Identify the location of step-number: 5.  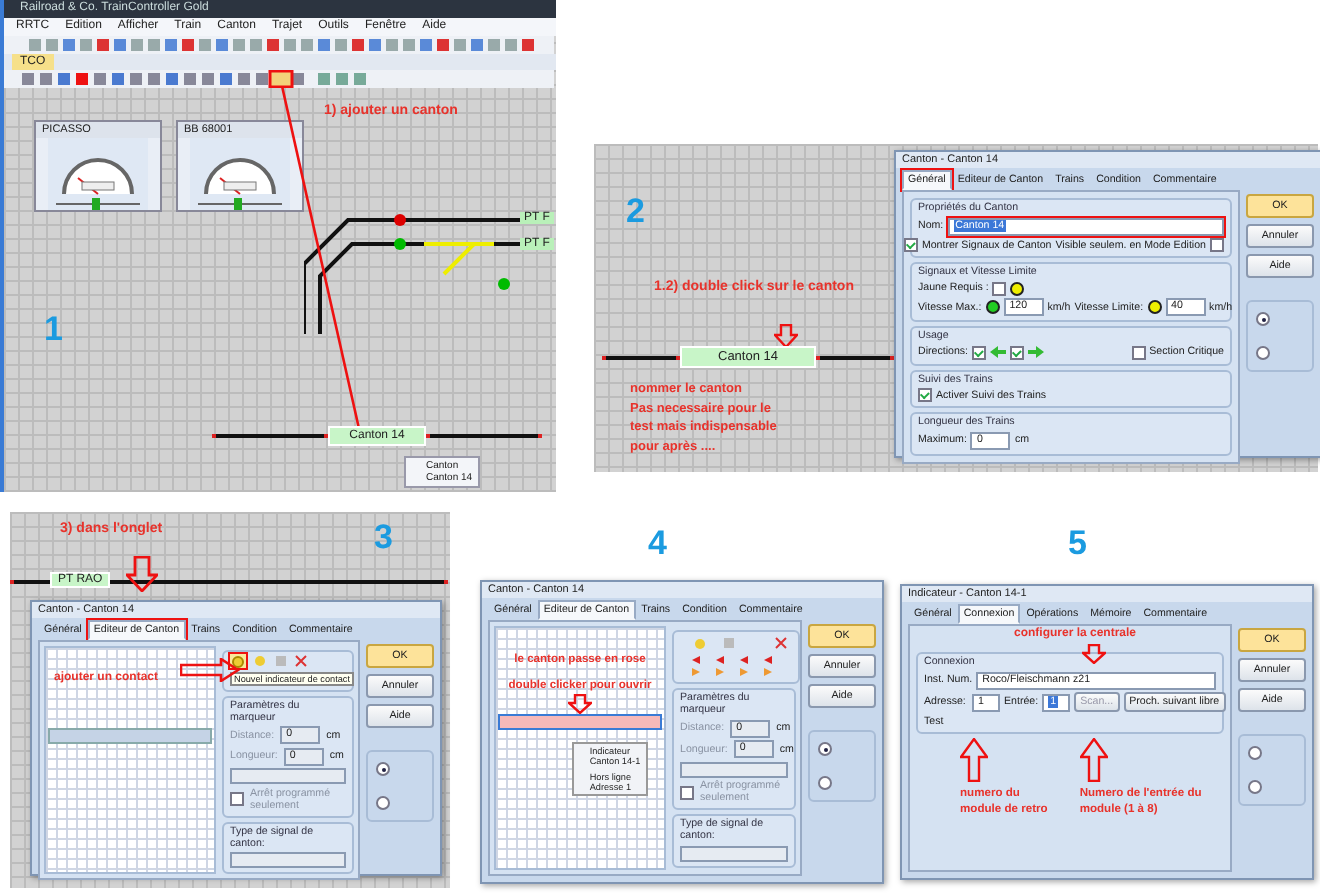
(1077, 544).